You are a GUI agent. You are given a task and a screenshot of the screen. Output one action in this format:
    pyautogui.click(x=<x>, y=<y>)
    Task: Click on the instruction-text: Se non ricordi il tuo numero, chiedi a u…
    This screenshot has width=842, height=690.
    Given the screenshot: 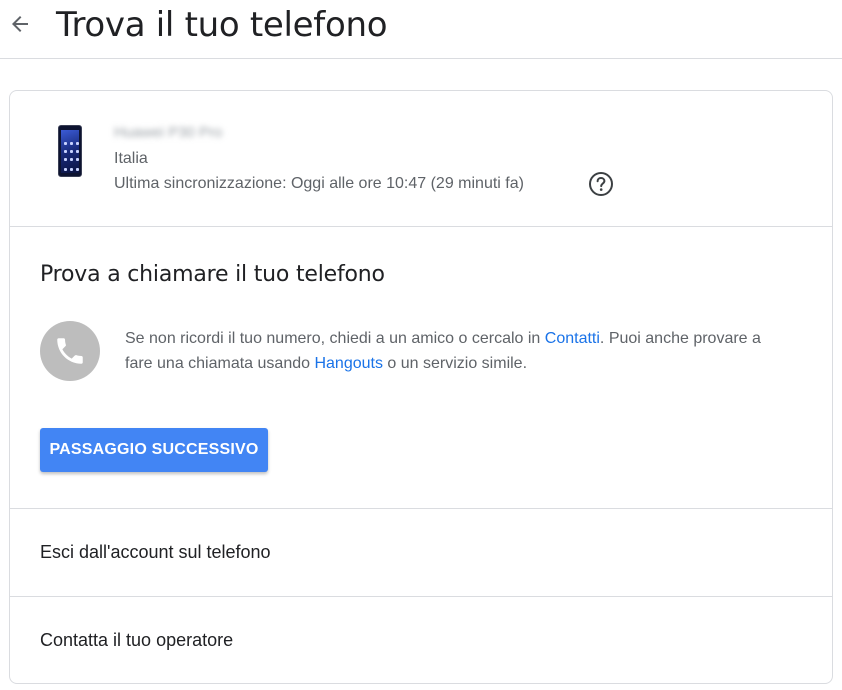 What is the action you would take?
    pyautogui.click(x=335, y=338)
    